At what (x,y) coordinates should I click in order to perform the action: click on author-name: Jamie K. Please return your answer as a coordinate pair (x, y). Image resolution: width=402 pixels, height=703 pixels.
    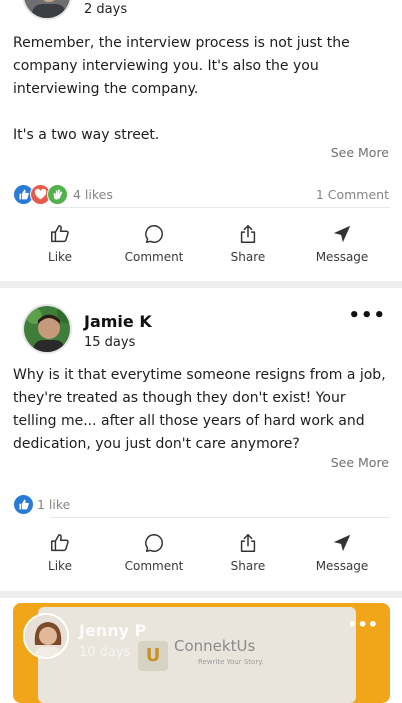
    Looking at the image, I should click on (118, 321).